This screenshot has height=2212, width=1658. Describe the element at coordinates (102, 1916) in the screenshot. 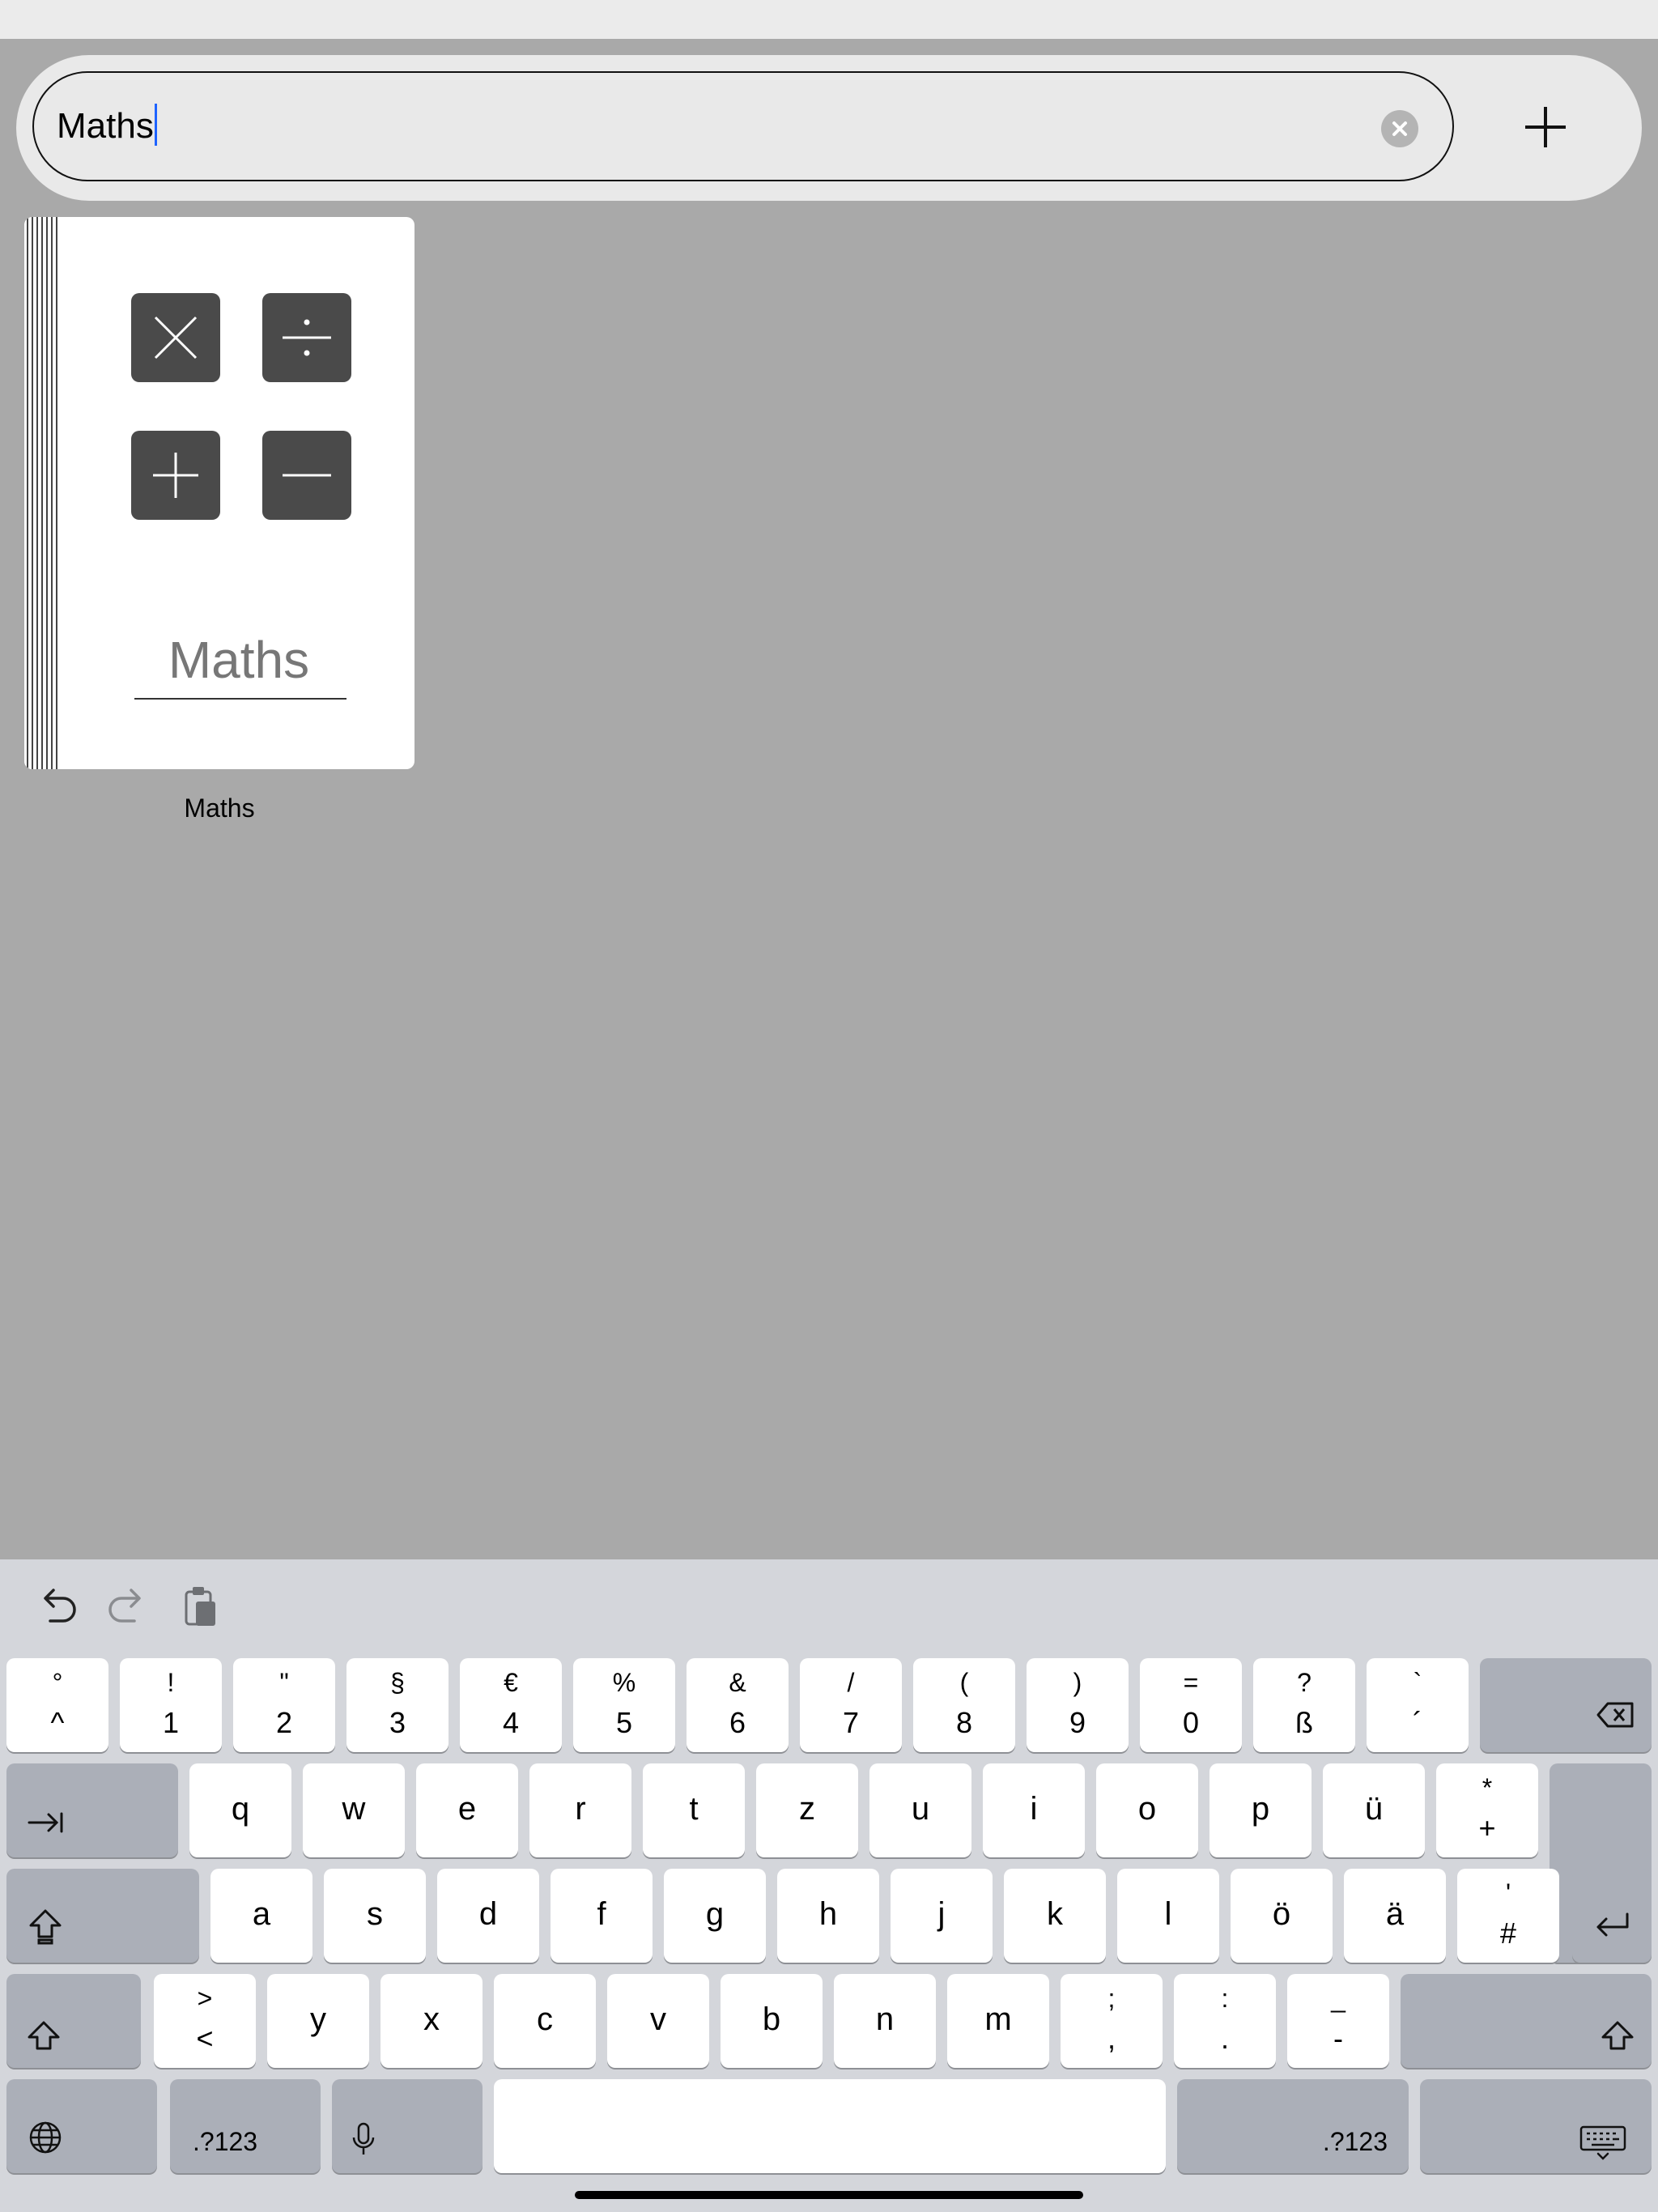

I see `caps-lock-key` at that location.